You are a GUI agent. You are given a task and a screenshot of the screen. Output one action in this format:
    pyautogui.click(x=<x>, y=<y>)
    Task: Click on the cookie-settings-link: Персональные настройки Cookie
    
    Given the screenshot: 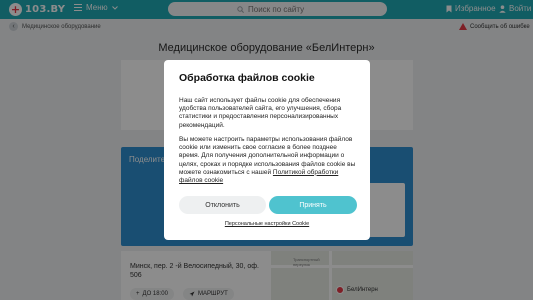 What is the action you would take?
    pyautogui.click(x=267, y=224)
    